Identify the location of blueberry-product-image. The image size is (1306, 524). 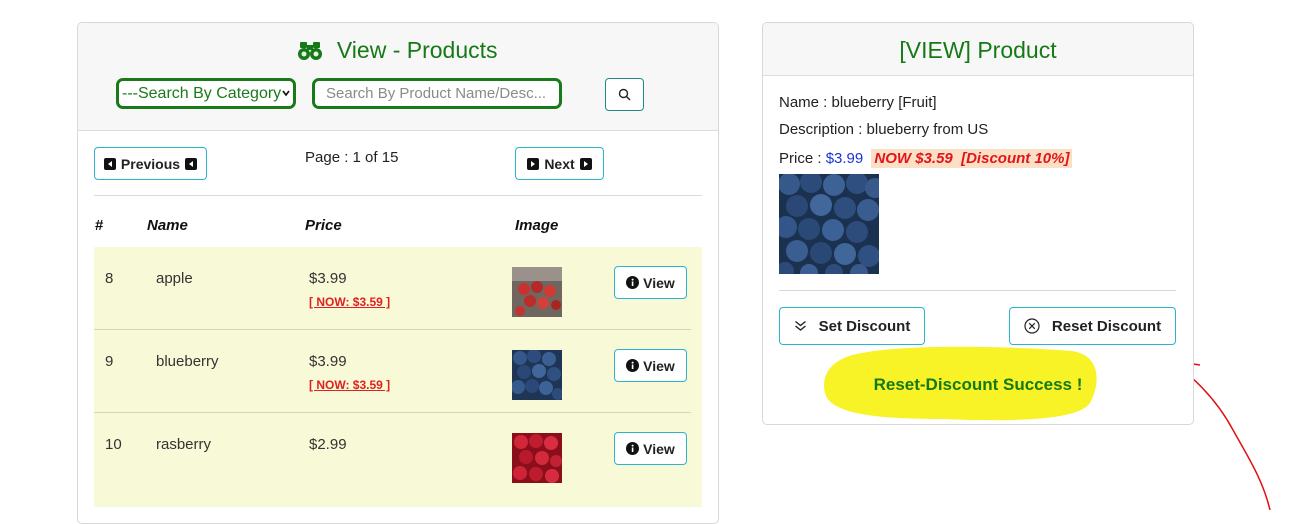
(829, 224).